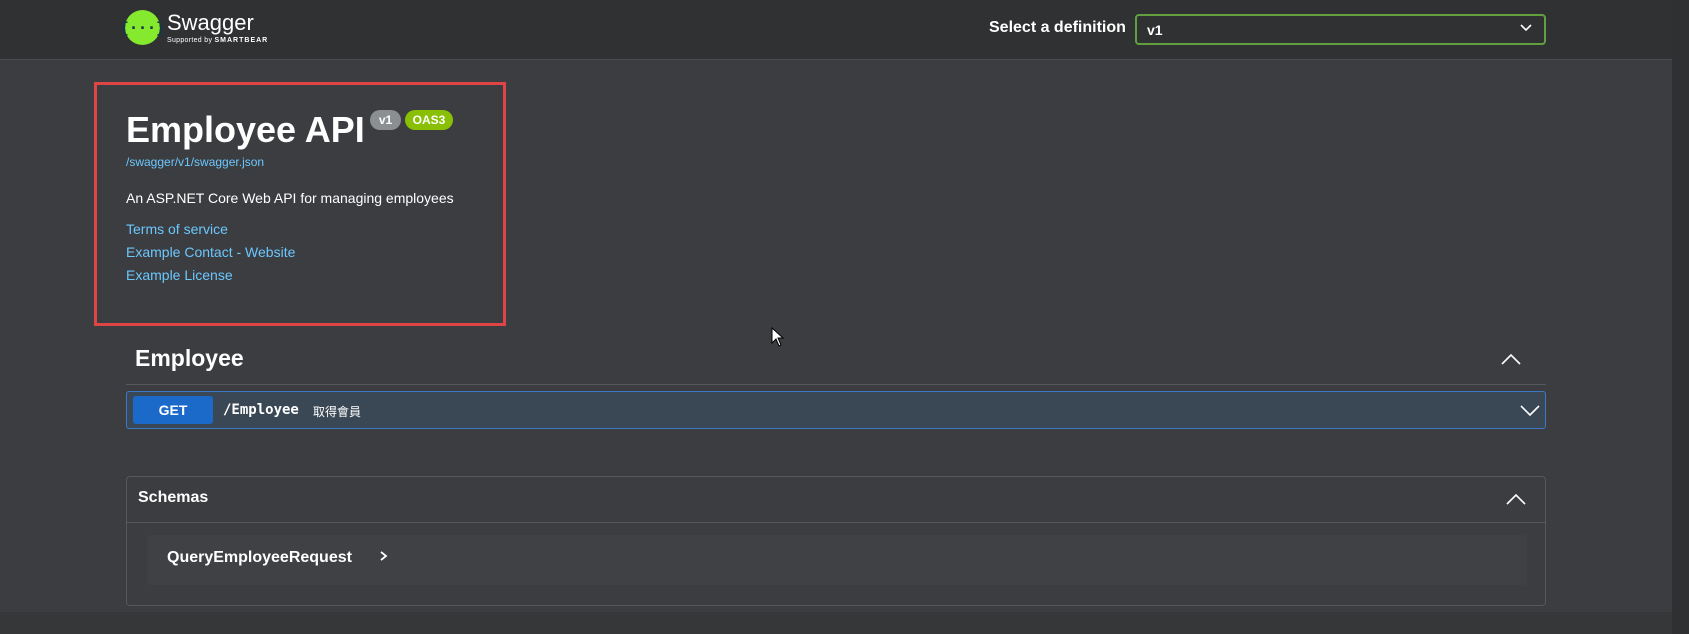 Image resolution: width=1689 pixels, height=634 pixels. Describe the element at coordinates (384, 558) in the screenshot. I see `chevron-right-icon` at that location.